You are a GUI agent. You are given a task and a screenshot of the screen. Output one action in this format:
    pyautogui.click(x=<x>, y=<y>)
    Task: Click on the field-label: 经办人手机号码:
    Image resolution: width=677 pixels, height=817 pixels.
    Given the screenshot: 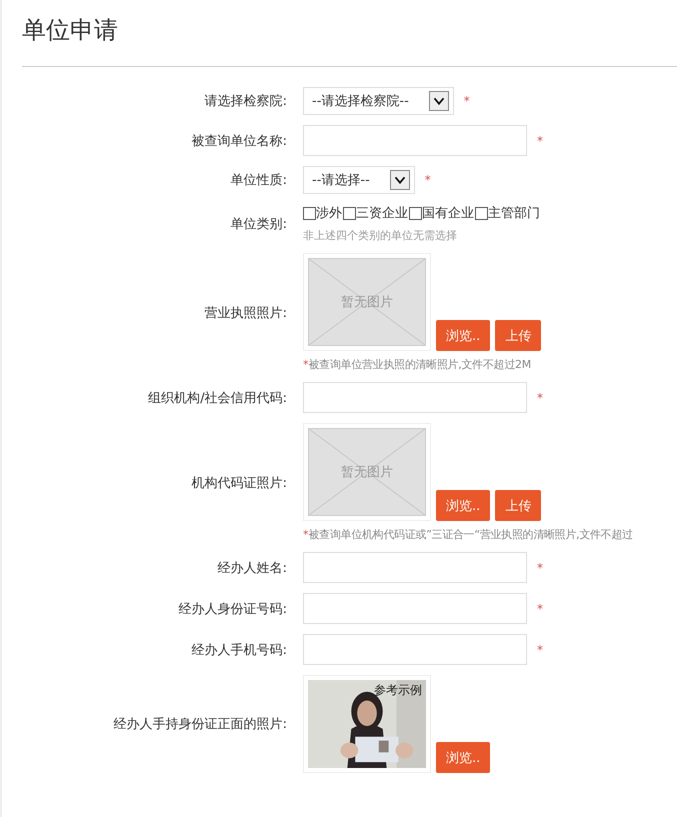 What is the action you would take?
    pyautogui.click(x=239, y=650)
    